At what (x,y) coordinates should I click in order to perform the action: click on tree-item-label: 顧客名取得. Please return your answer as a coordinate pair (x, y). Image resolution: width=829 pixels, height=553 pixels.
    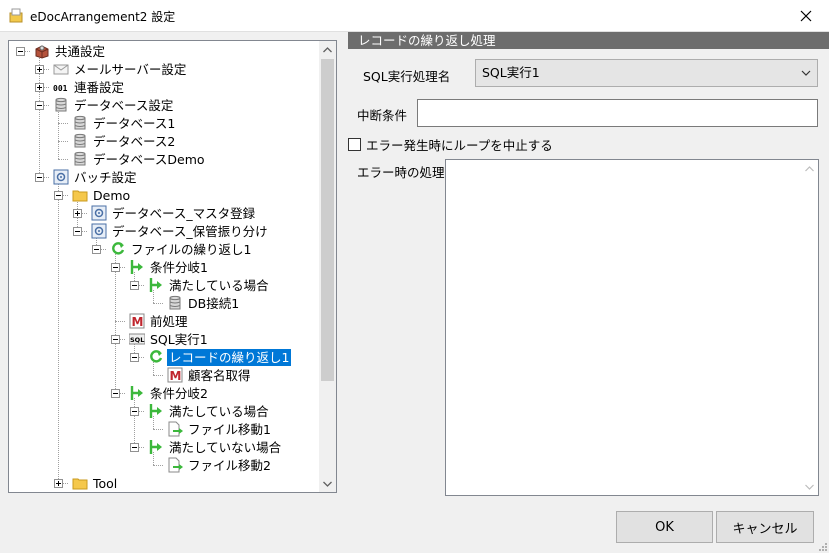
    Looking at the image, I should click on (219, 375).